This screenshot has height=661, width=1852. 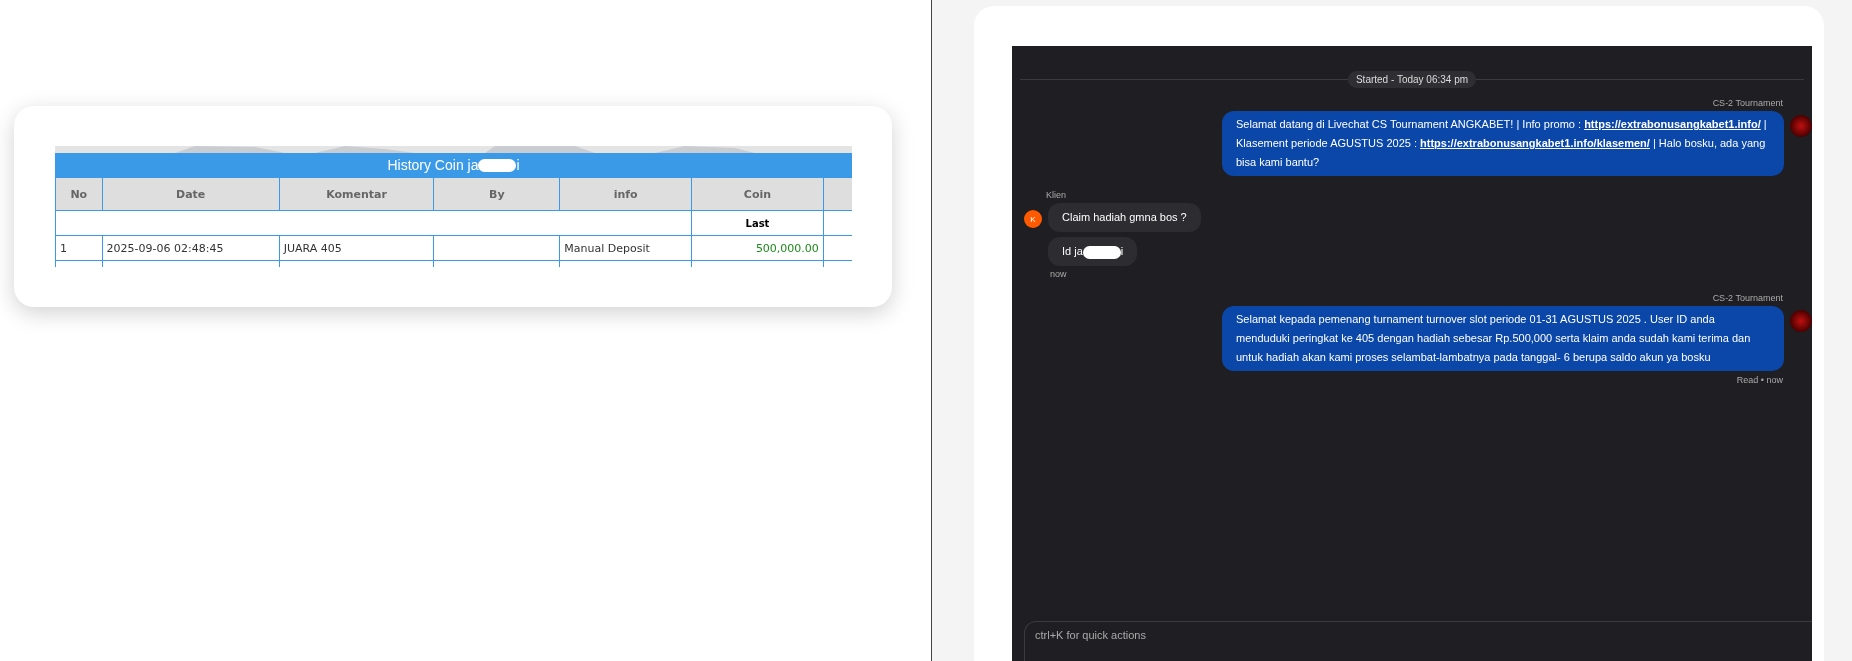 I want to click on message-text: Id ja, so click(x=1072, y=251).